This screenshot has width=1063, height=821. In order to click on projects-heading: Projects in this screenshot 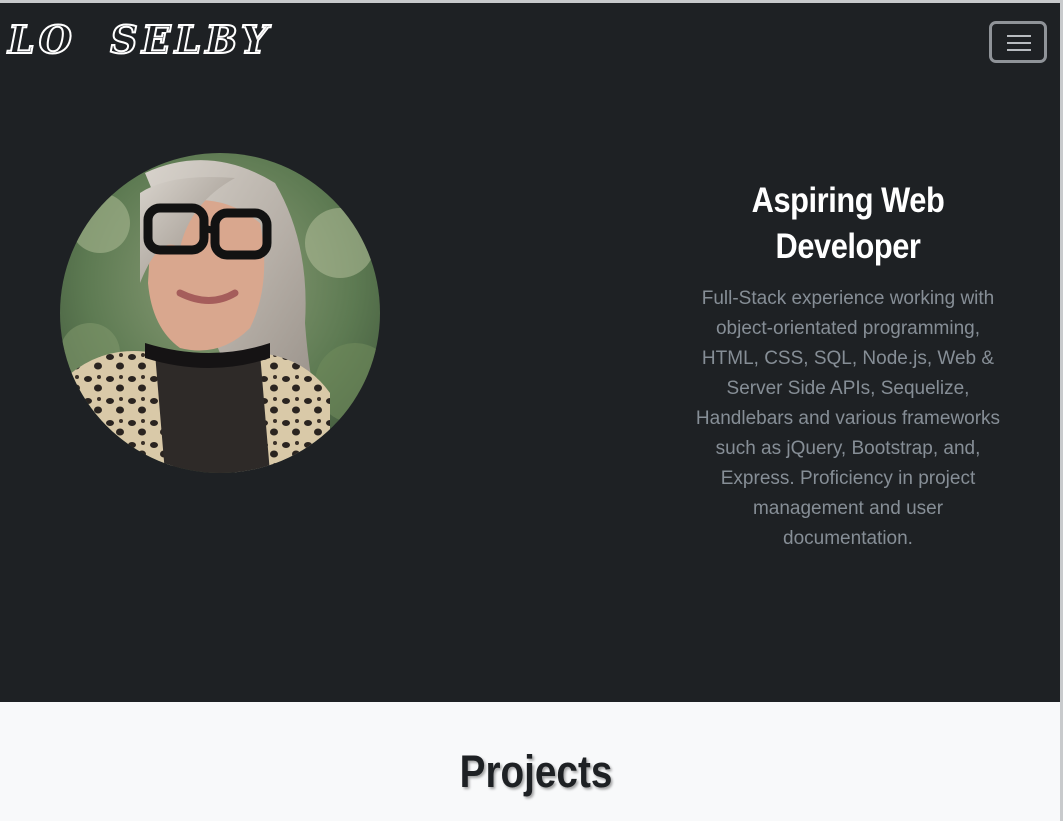, I will do `click(536, 771)`.